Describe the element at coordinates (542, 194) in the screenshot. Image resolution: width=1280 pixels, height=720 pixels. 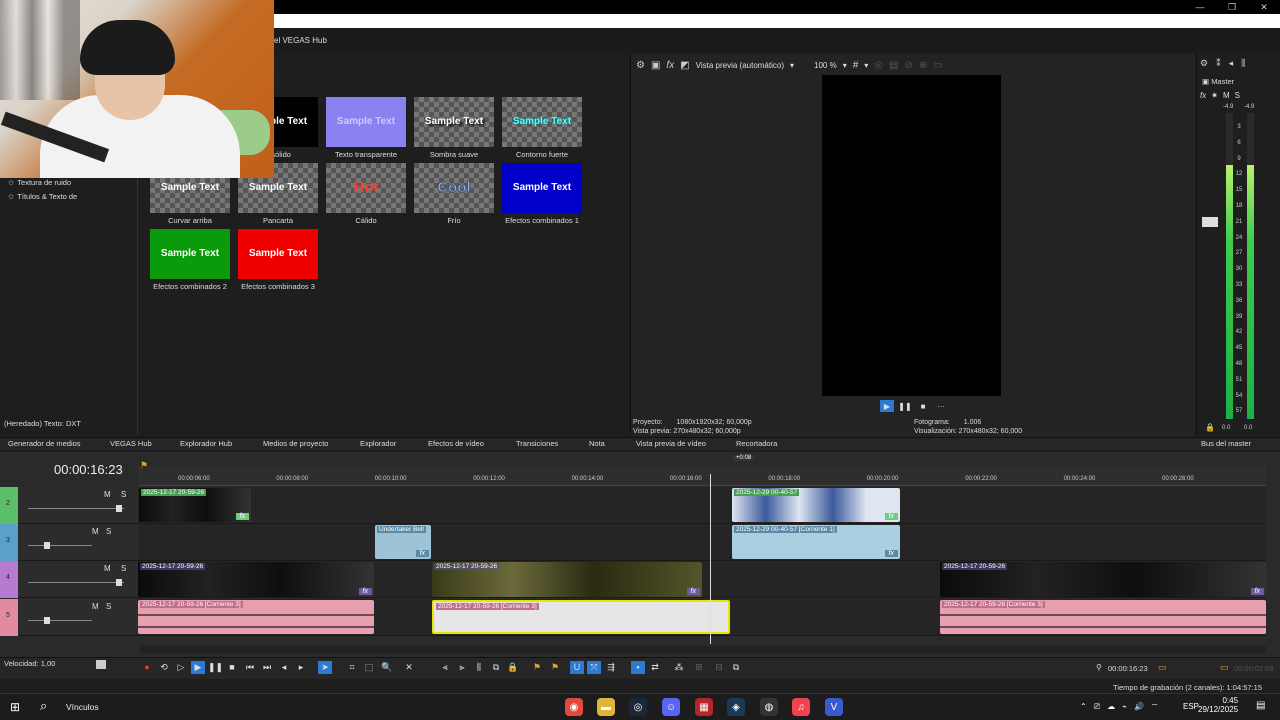
I see `preset-combo1: Sample Text Efectos combinados 1` at that location.